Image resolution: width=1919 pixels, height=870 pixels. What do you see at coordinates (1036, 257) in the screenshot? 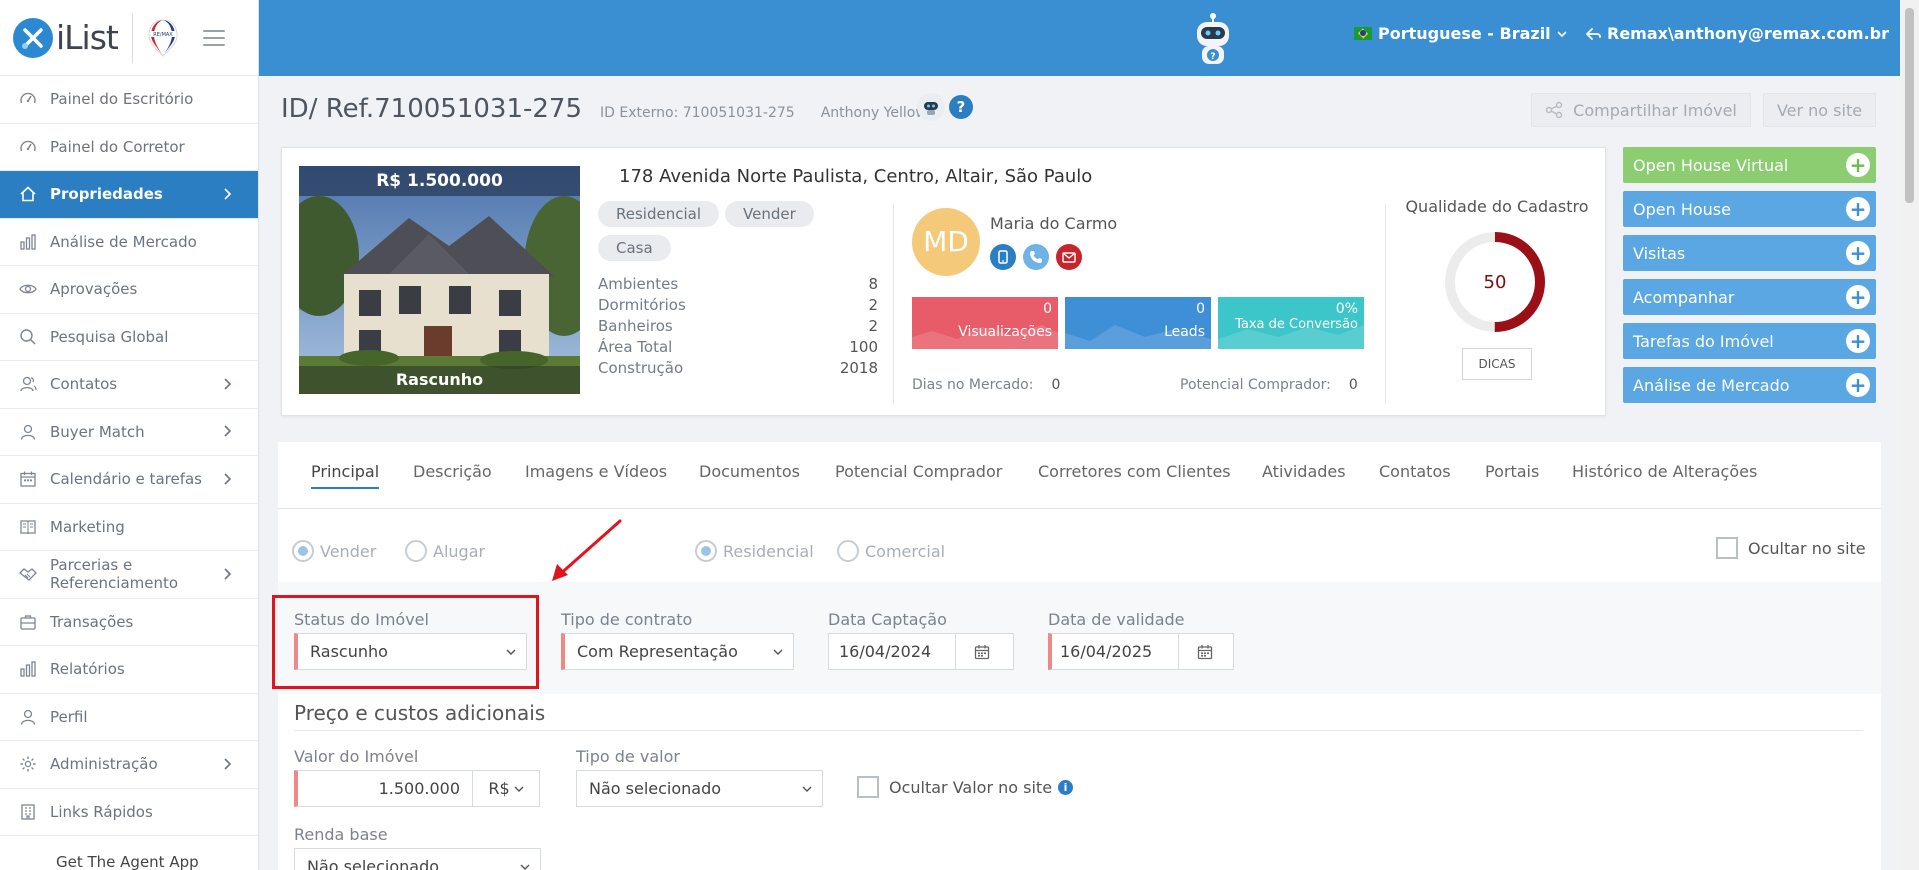
I see `agent-phone-icon` at bounding box center [1036, 257].